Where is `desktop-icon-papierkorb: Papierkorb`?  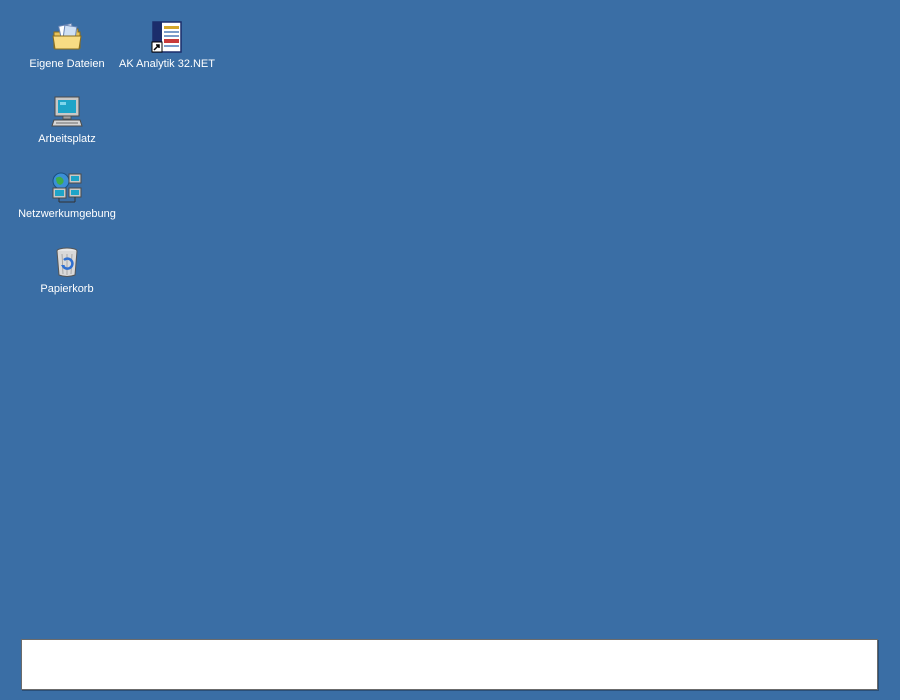 desktop-icon-papierkorb: Papierkorb is located at coordinates (67, 270).